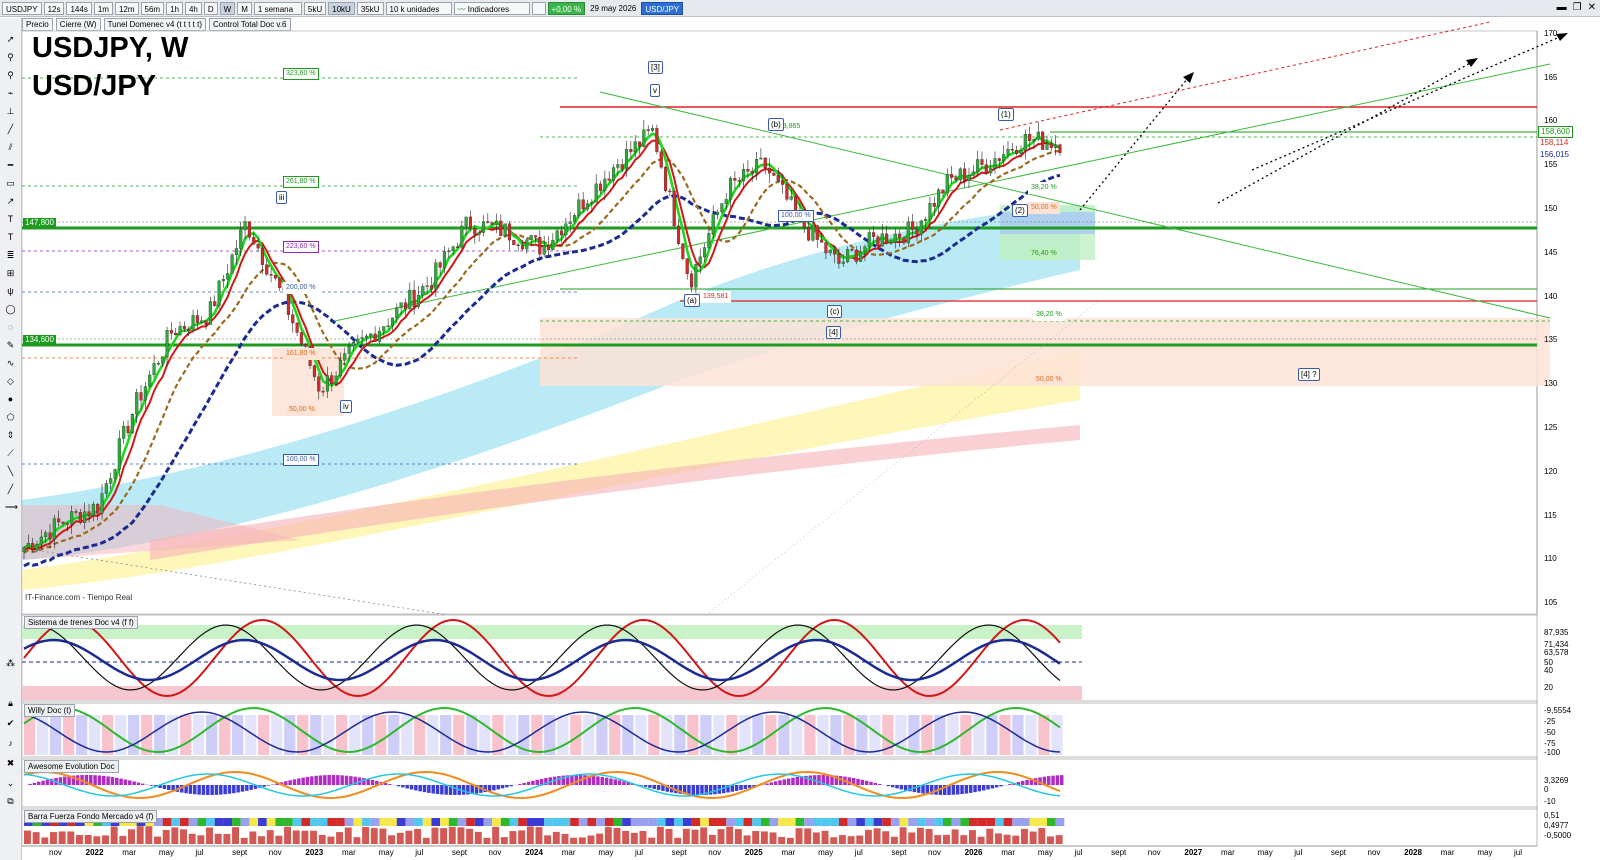 The height and width of the screenshot is (860, 1600). What do you see at coordinates (1020, 210) in the screenshot?
I see `wave-label: (2)` at bounding box center [1020, 210].